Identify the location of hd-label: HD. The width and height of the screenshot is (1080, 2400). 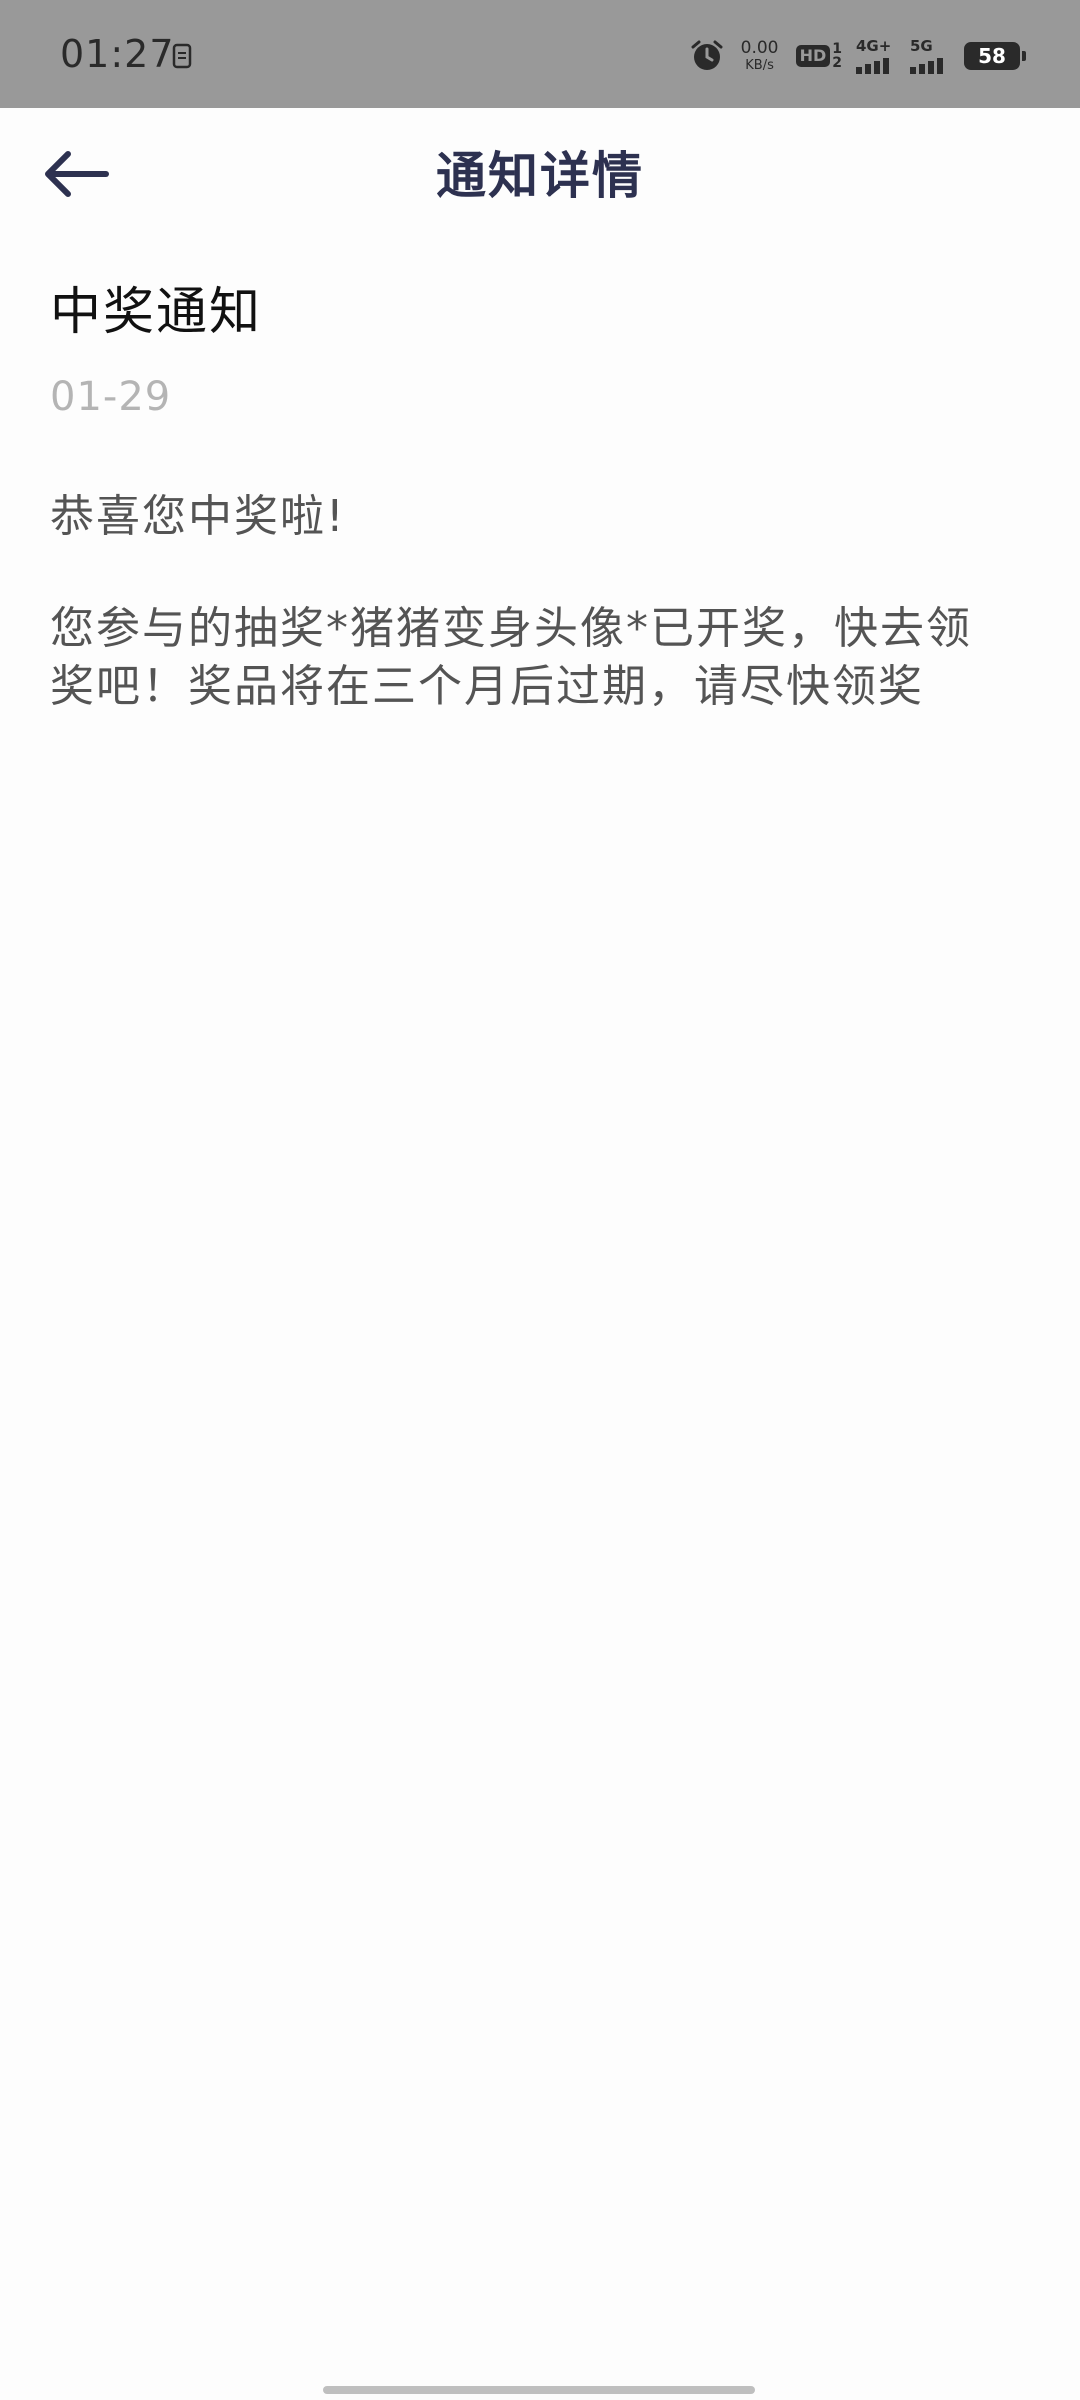
(813, 56).